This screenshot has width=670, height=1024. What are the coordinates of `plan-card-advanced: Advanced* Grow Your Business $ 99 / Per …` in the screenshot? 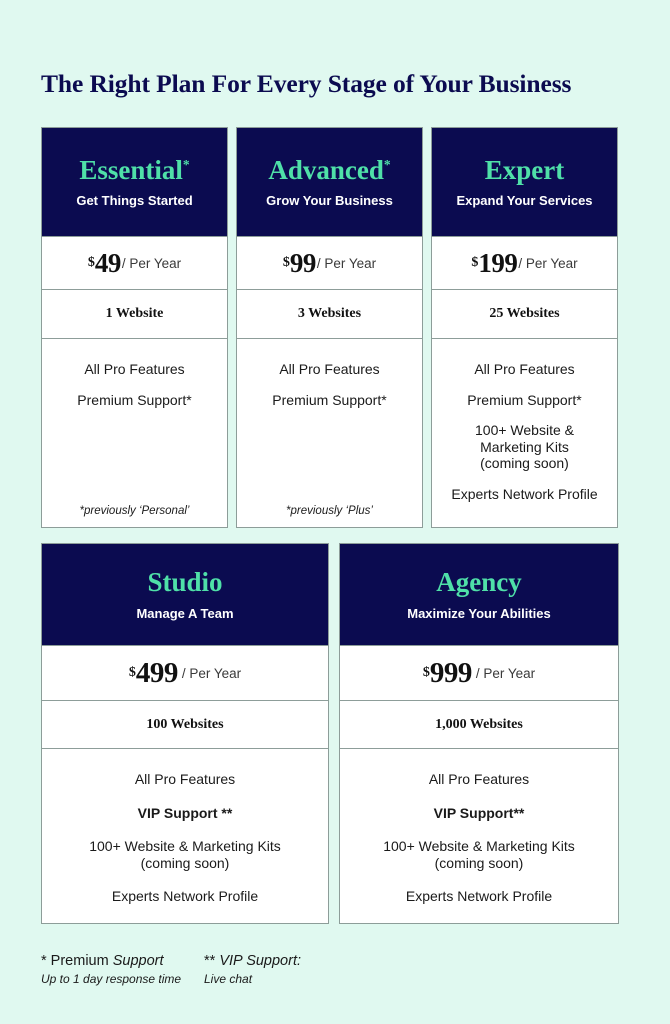 It's located at (329, 327).